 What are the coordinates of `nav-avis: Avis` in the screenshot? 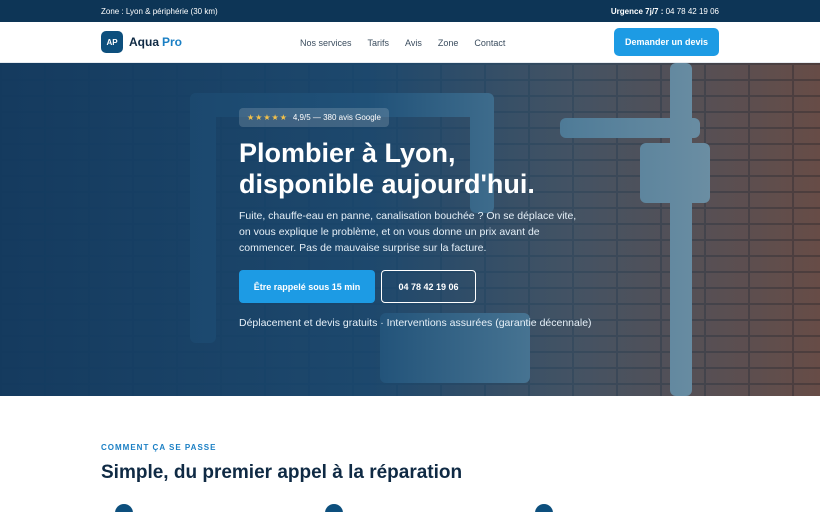 It's located at (413, 43).